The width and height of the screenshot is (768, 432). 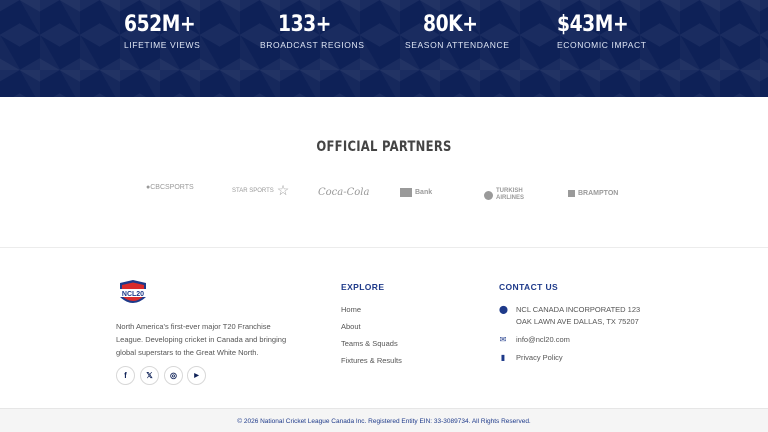 I want to click on footer-link-home: Home, so click(x=351, y=309).